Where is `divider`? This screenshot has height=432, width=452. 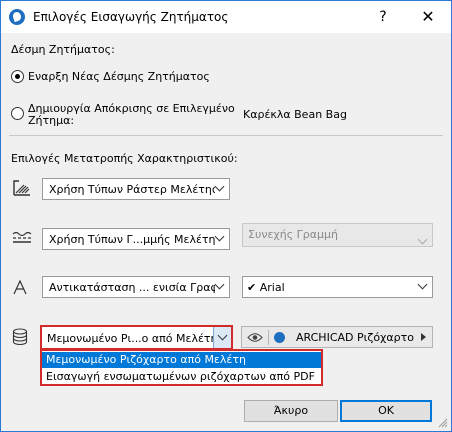 divider is located at coordinates (268, 337).